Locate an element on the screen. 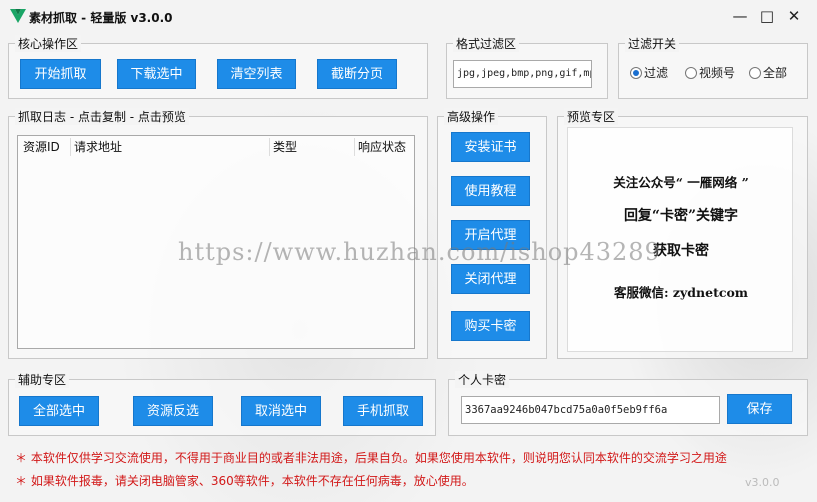 The width and height of the screenshot is (817, 502). advanced-ops-title: 高级操作 is located at coordinates (471, 116).